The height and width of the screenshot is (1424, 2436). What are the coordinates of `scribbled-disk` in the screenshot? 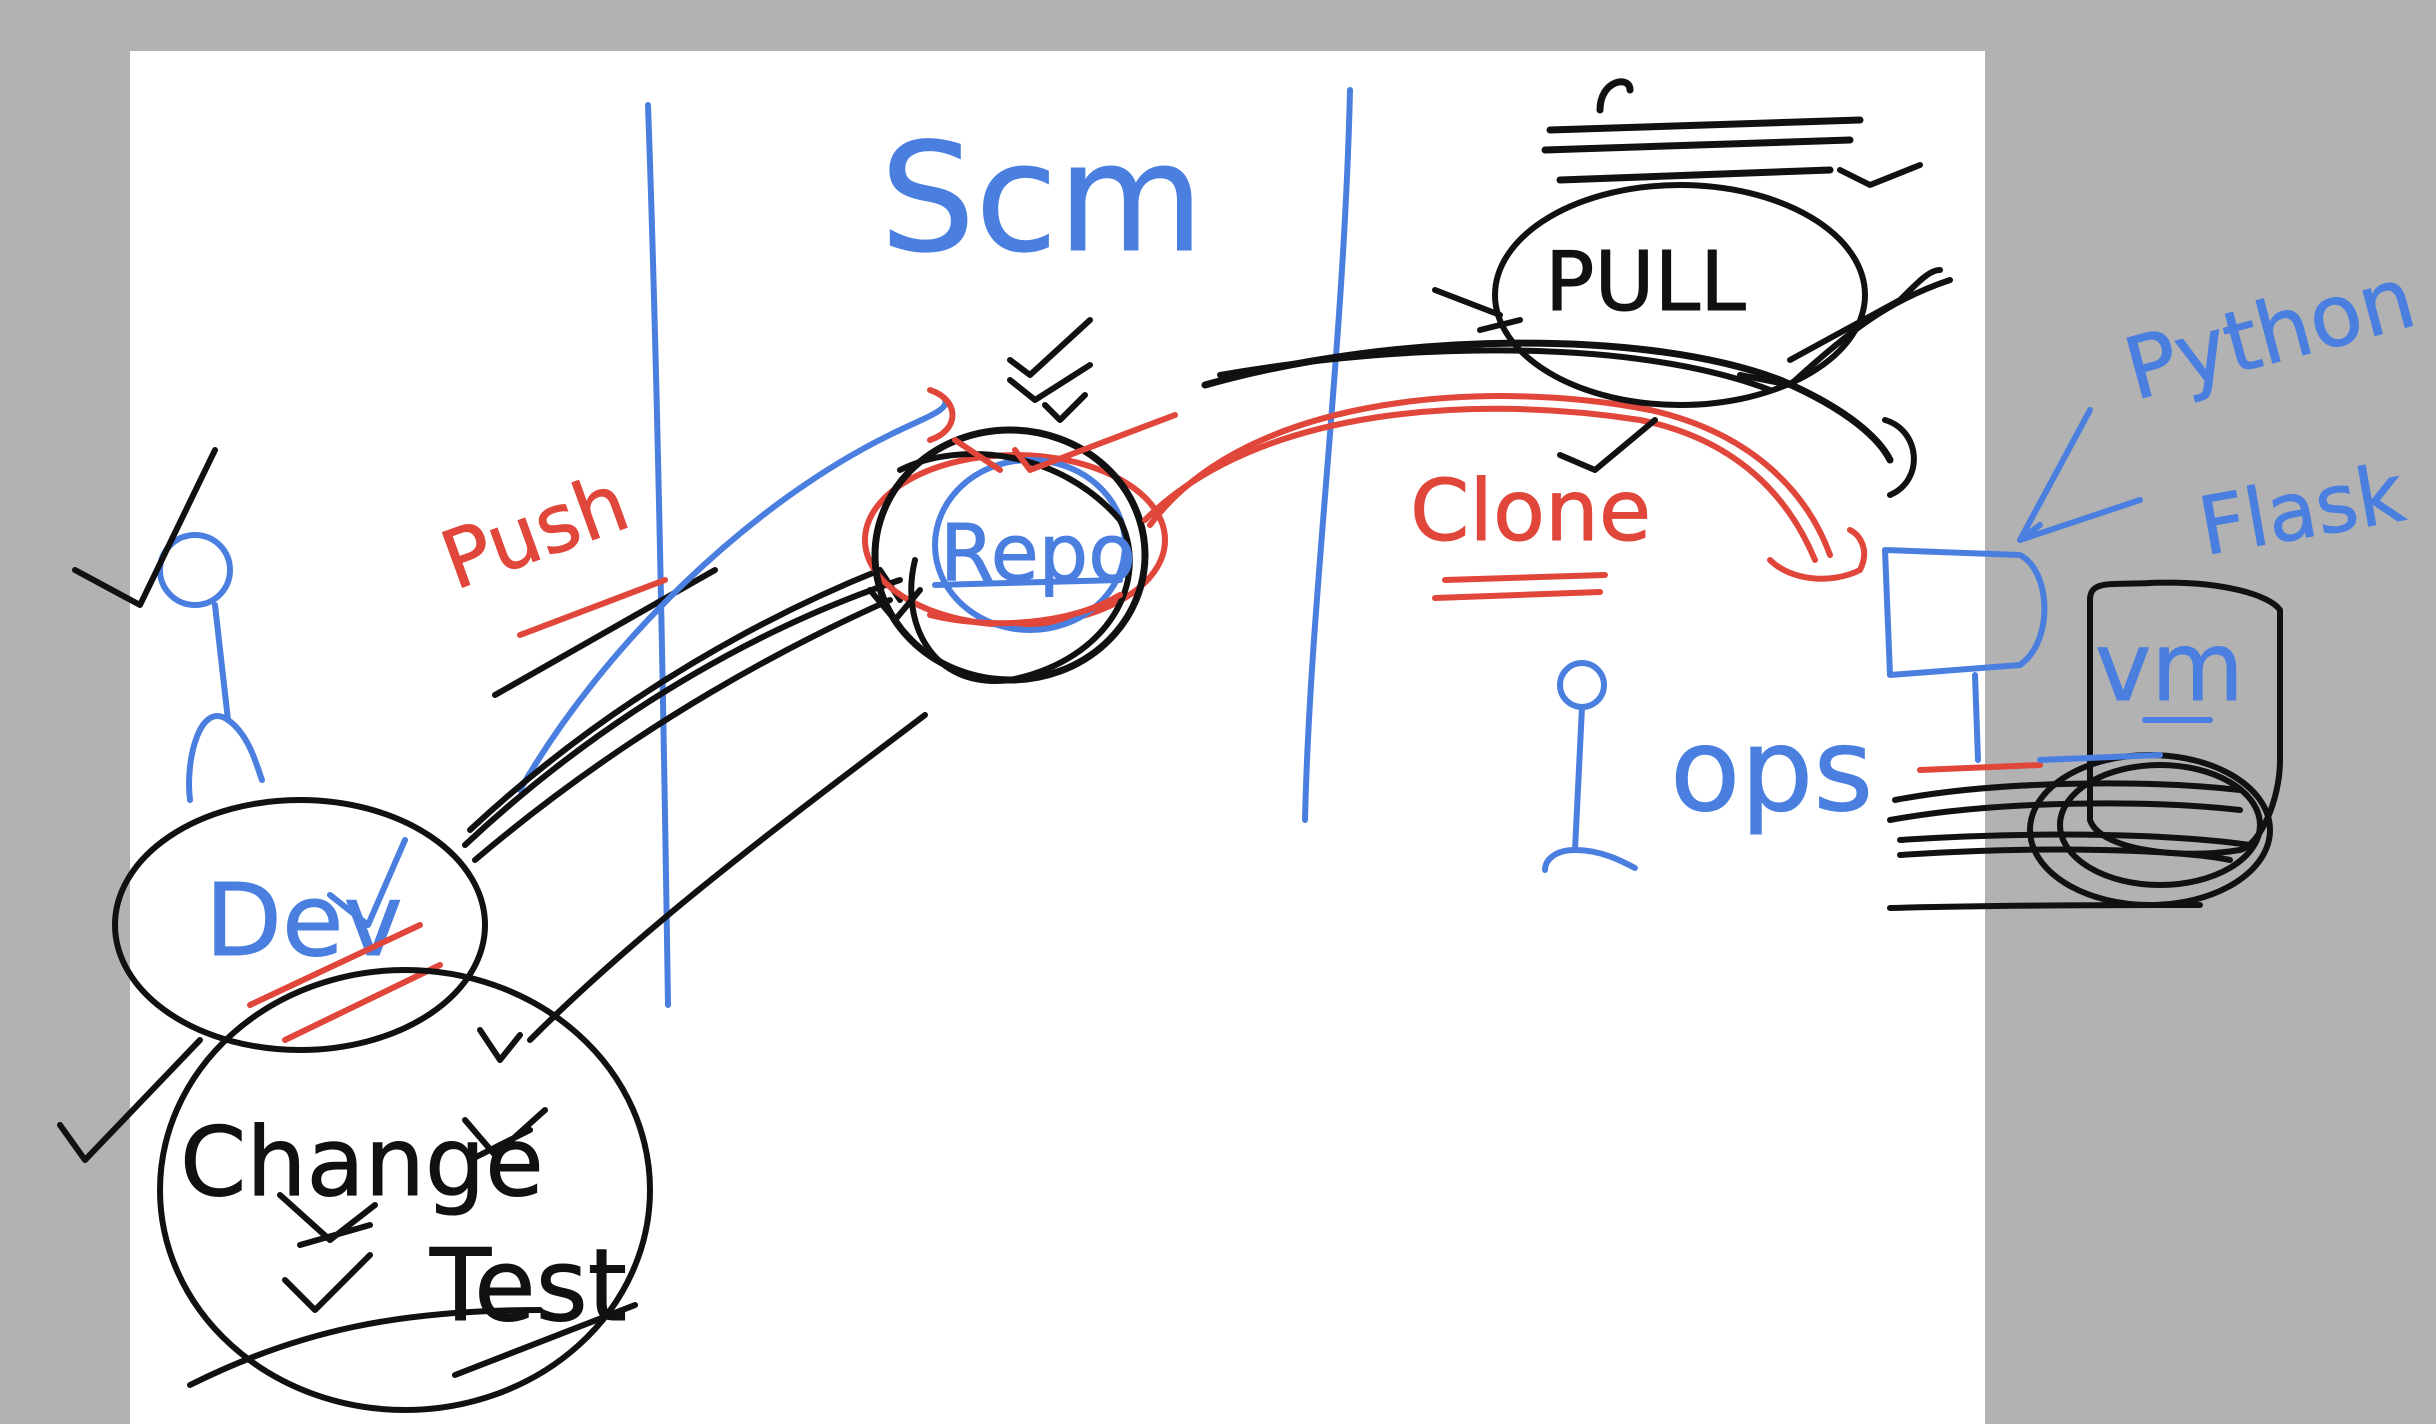 It's located at (2080, 831).